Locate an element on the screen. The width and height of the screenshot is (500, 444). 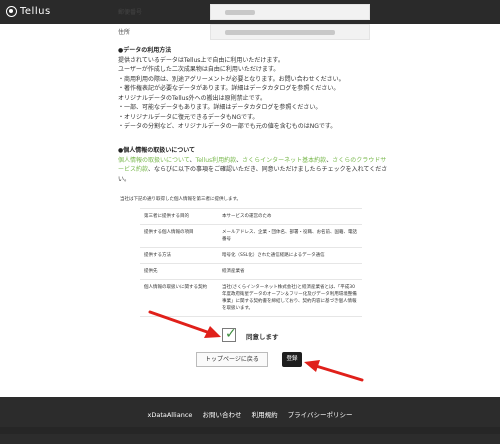
footer-bottom-band is located at coordinates (250, 430).